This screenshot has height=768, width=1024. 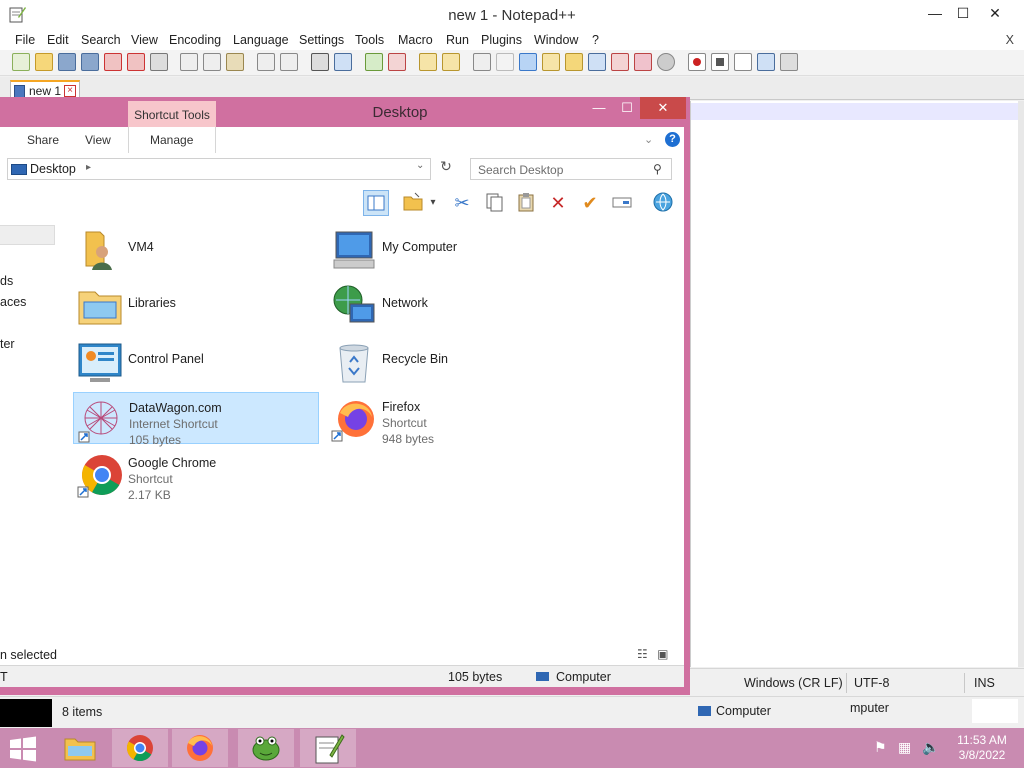 I want to click on save-icon, so click(x=67, y=62).